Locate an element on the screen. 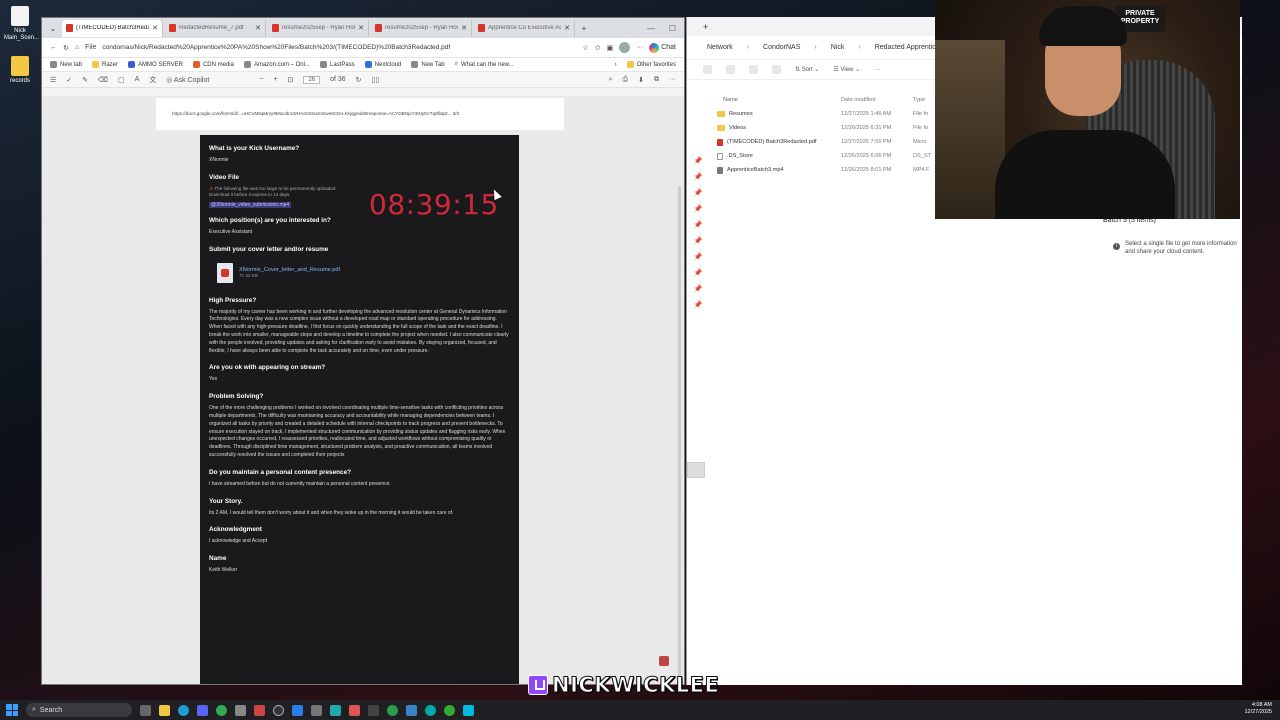 The width and height of the screenshot is (1280, 720). contents-icon: ☰ is located at coordinates (53, 80).